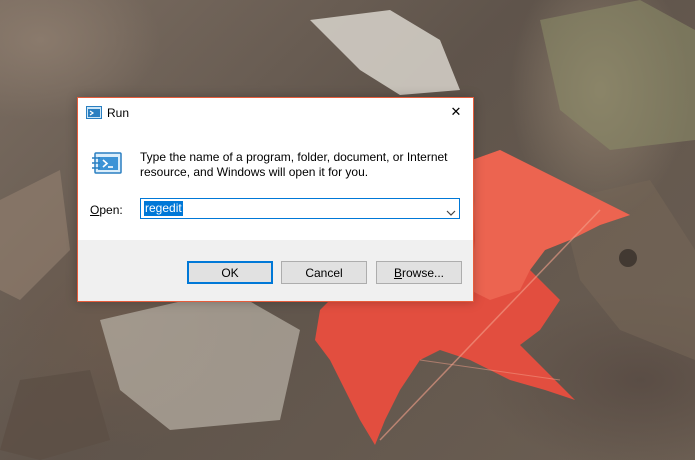 The width and height of the screenshot is (695, 460). What do you see at coordinates (275, 113) in the screenshot?
I see `title-bar: Run ✕` at bounding box center [275, 113].